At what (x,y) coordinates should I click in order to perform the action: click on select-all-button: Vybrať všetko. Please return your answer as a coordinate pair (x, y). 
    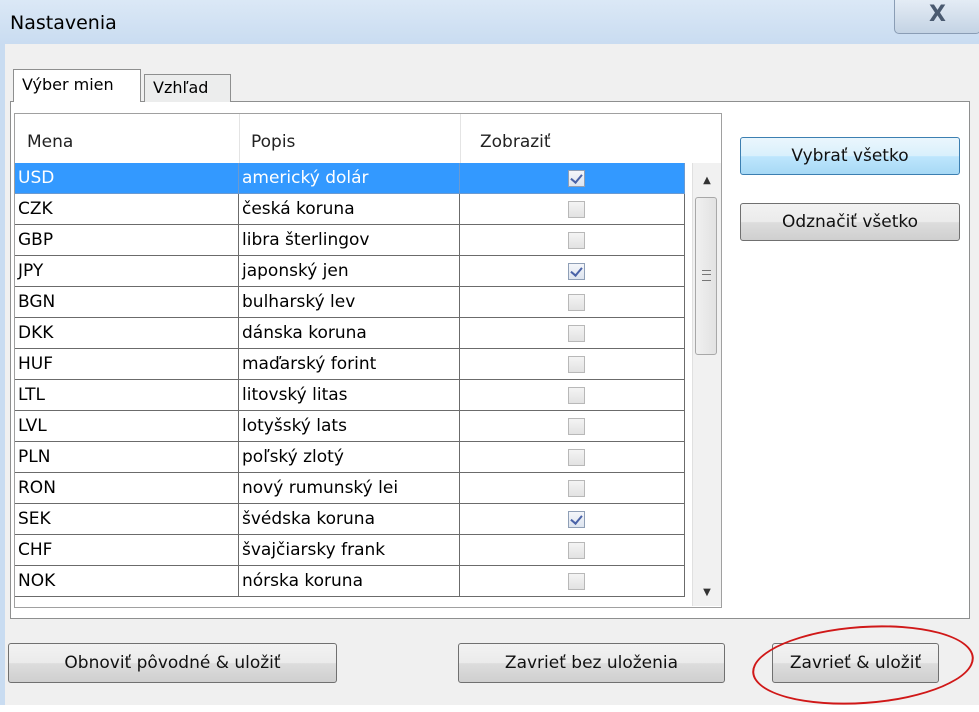
    Looking at the image, I should click on (850, 156).